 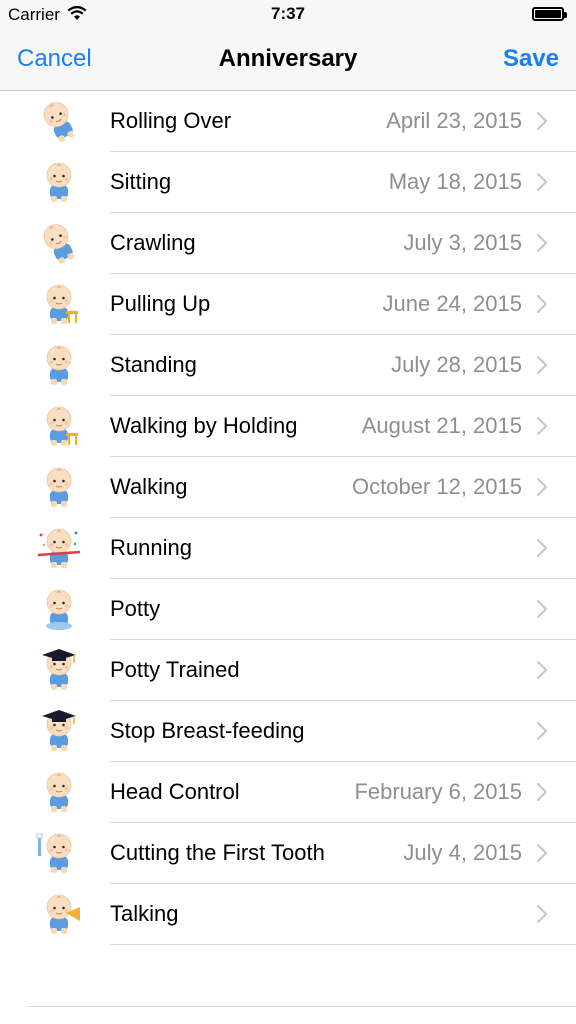 What do you see at coordinates (144, 913) in the screenshot?
I see `milestone-label: Talking` at bounding box center [144, 913].